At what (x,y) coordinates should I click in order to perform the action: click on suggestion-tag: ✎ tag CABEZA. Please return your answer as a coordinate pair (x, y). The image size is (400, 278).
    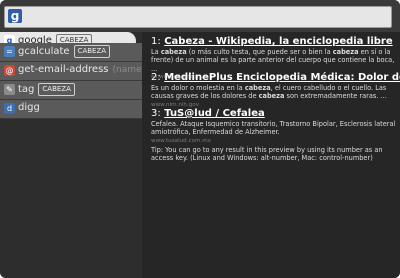
    Looking at the image, I should click on (71, 90).